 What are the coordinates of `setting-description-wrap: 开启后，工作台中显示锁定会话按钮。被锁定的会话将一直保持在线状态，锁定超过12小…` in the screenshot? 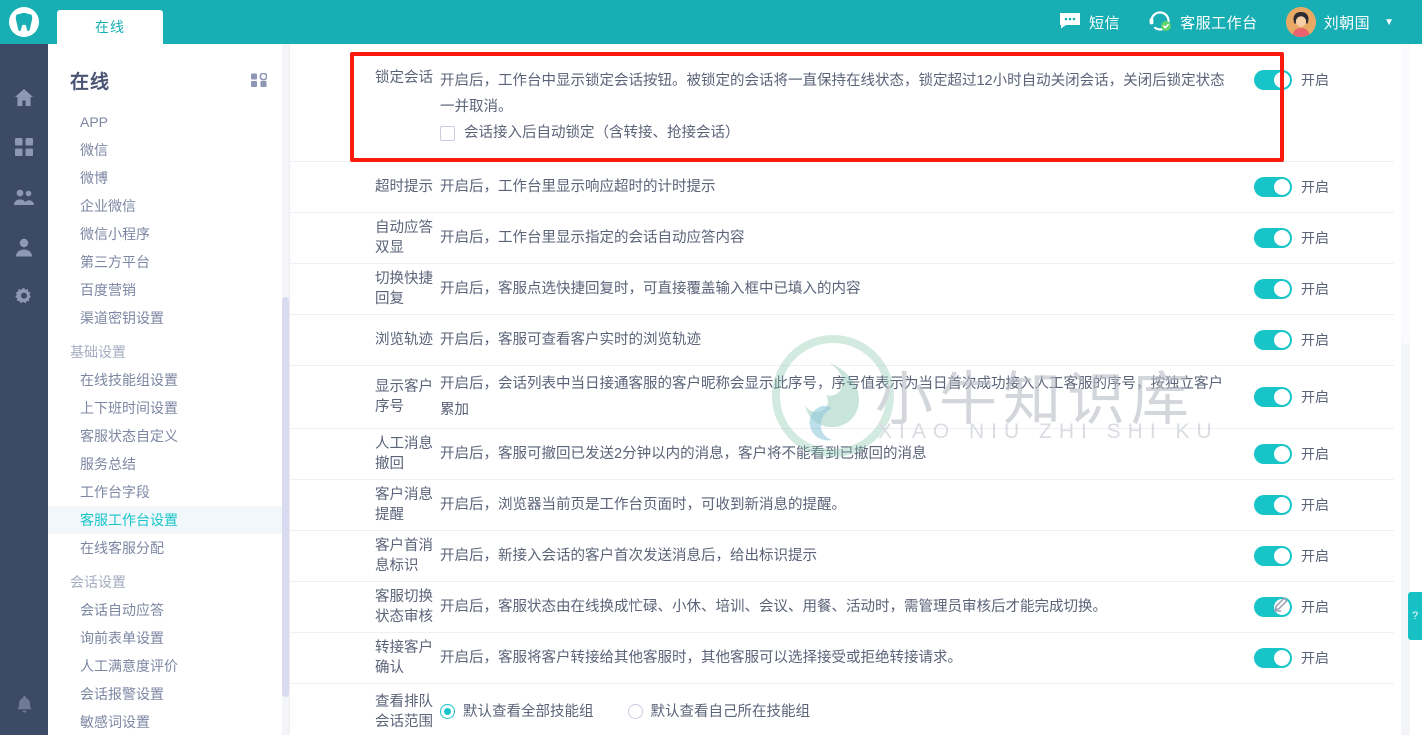 It's located at (847, 108).